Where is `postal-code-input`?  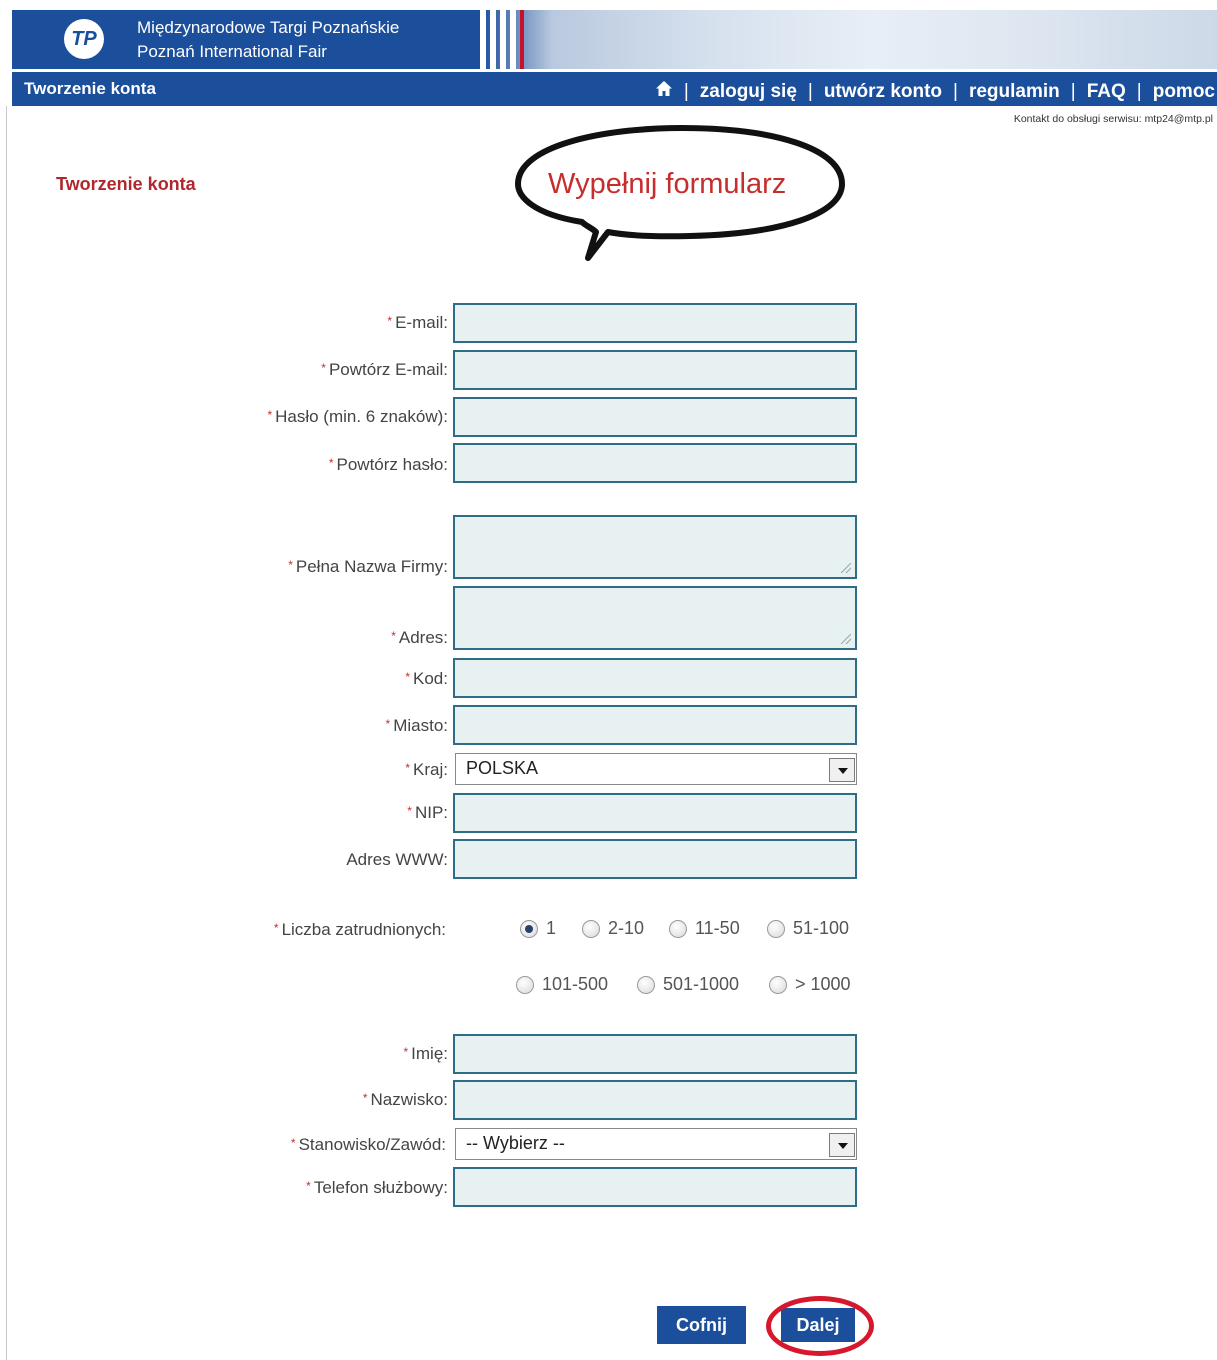
postal-code-input is located at coordinates (655, 678).